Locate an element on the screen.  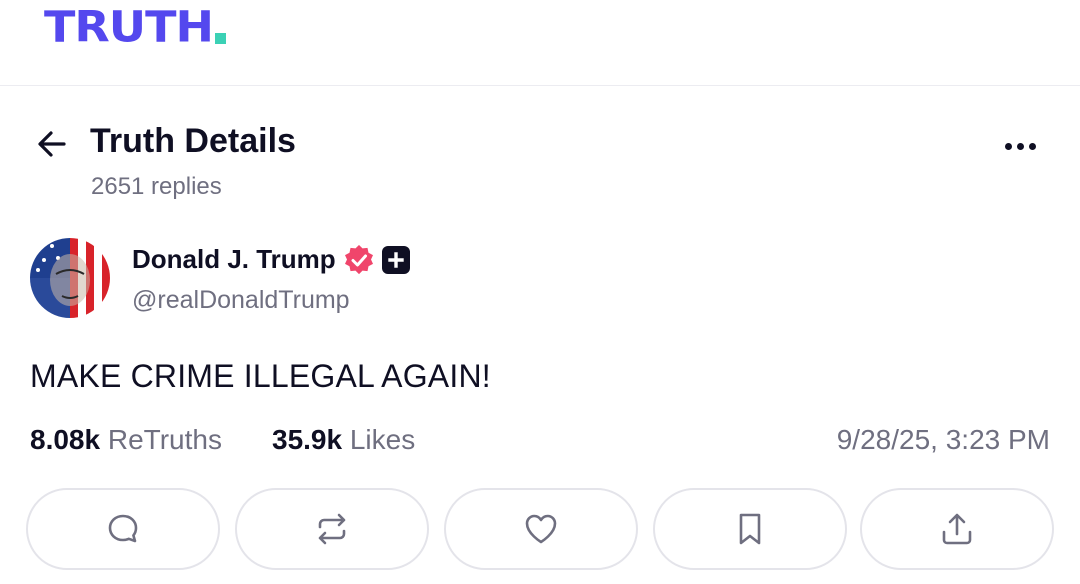
page-title: Truth Details is located at coordinates (193, 141).